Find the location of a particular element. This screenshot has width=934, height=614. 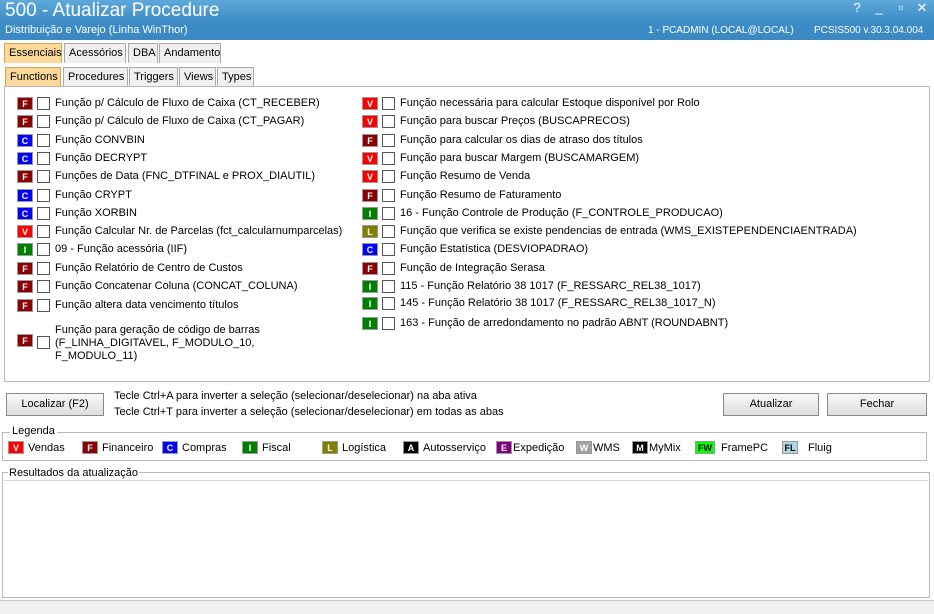

tab-acessorios: Acessórios is located at coordinates (95, 53).